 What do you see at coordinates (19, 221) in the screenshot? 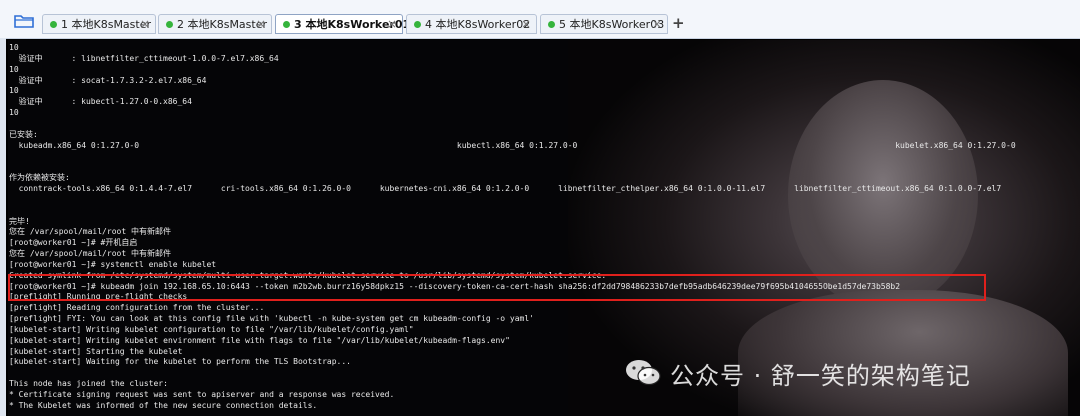
I see `terminal-line: 完毕!` at bounding box center [19, 221].